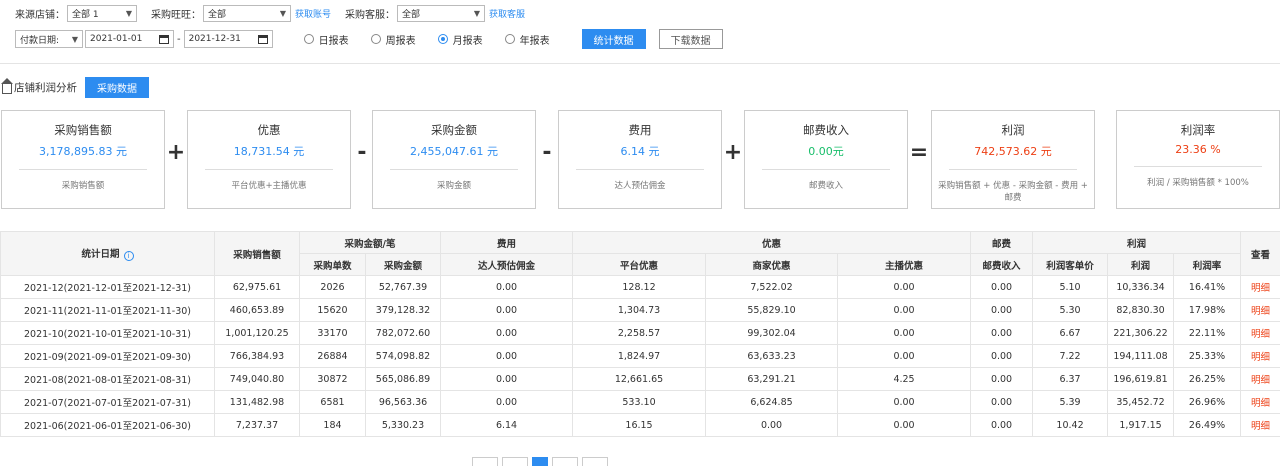 Image resolution: width=1280 pixels, height=466 pixels. Describe the element at coordinates (1002, 264) in the screenshot. I see `header-postage-income: 邮费收入` at that location.